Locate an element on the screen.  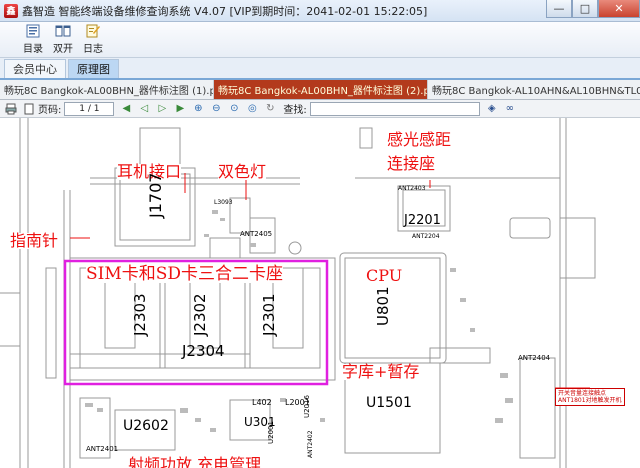
find-prev-icon: ◈ is located at coordinates (492, 109).